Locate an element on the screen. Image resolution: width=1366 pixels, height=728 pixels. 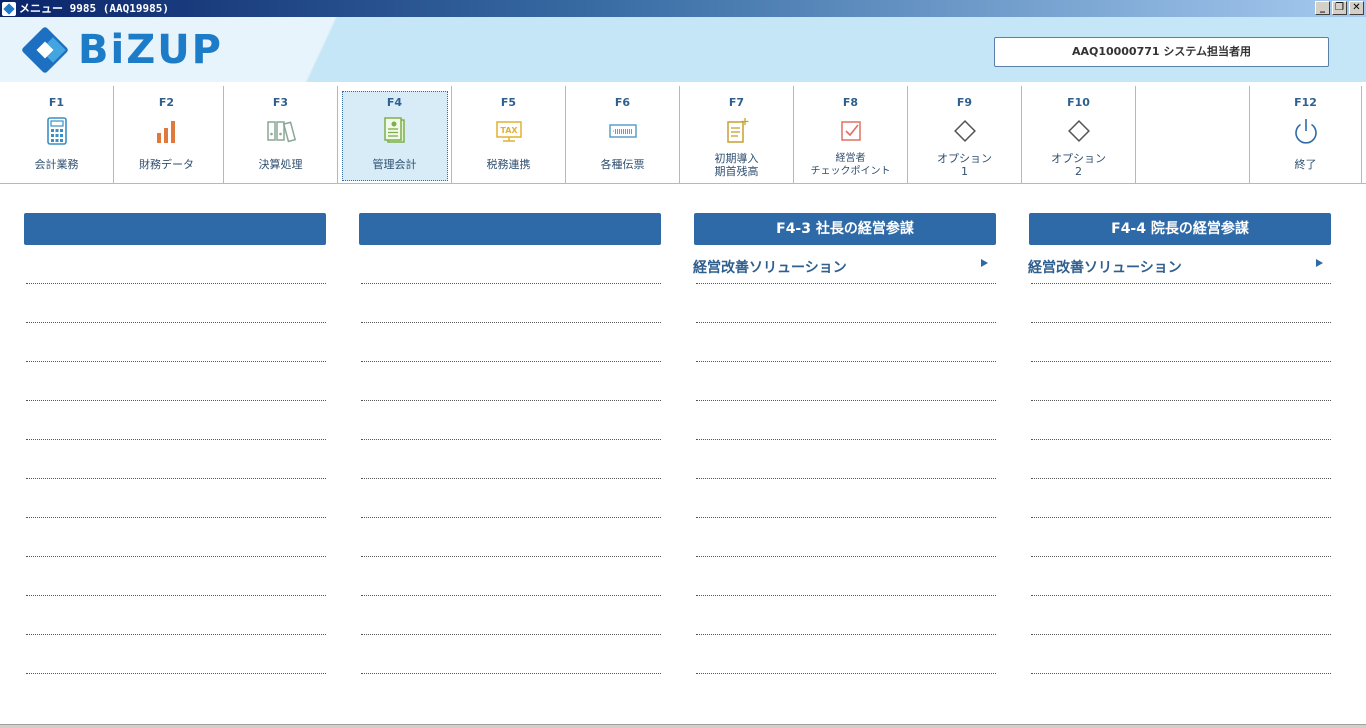
fkey-f12-exit: F12 終了 is located at coordinates (1306, 135).